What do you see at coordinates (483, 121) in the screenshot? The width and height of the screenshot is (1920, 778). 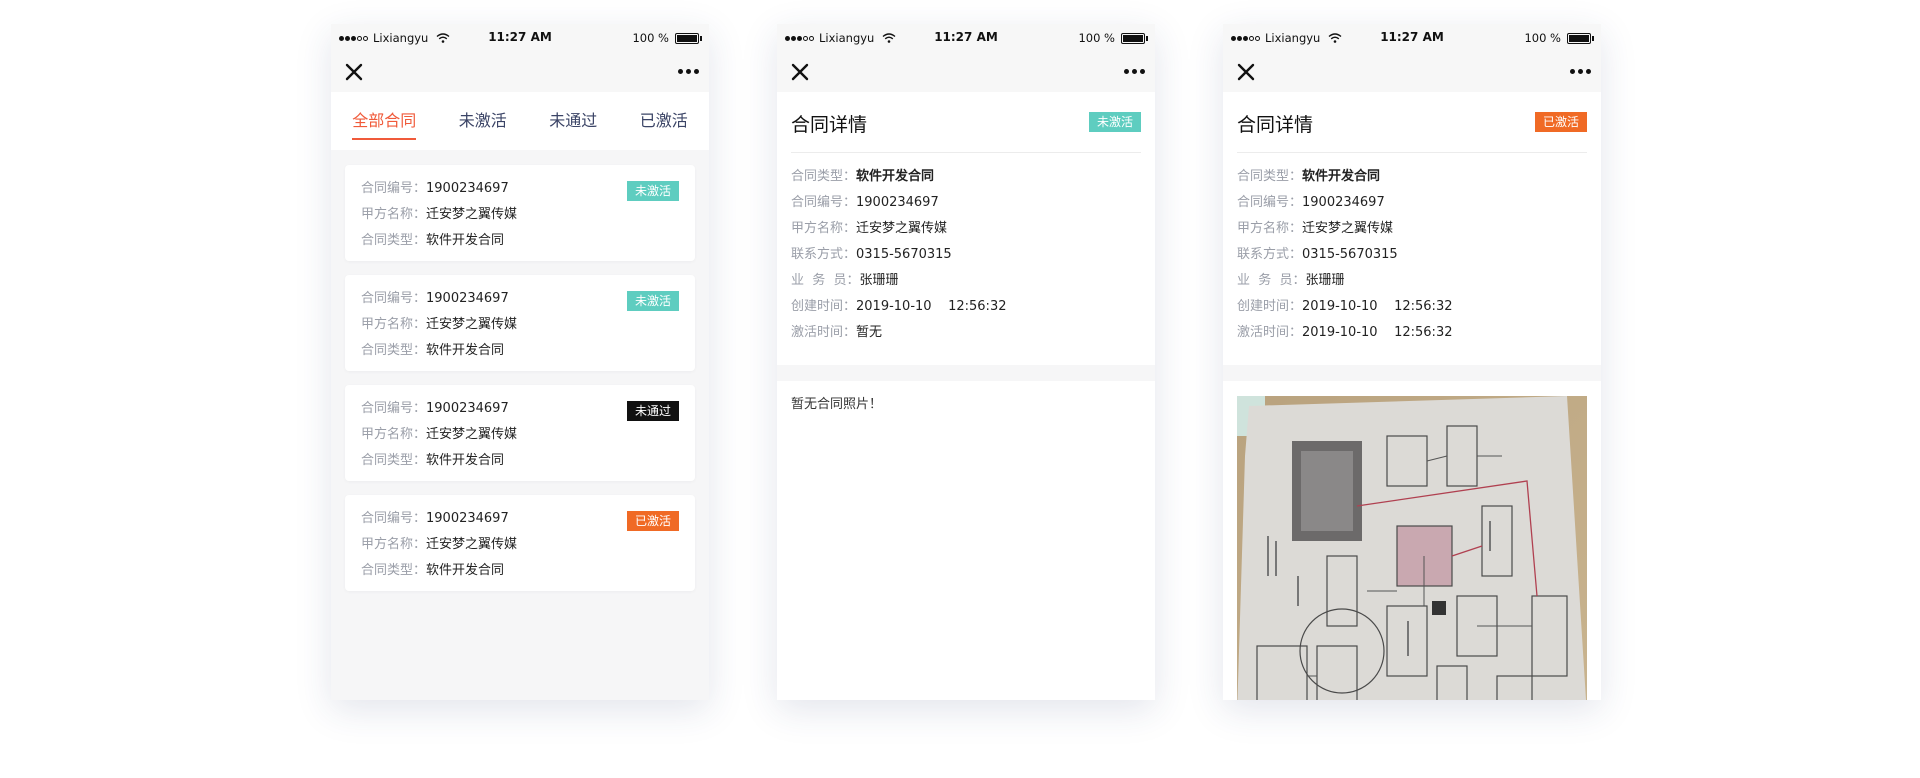 I see `tab-inactive: 未激活` at bounding box center [483, 121].